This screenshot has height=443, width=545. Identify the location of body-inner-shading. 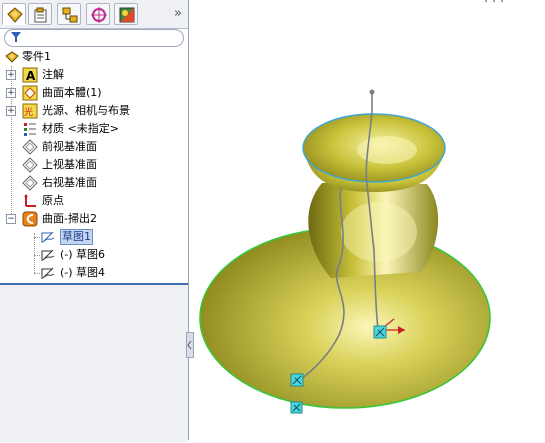
(379, 232).